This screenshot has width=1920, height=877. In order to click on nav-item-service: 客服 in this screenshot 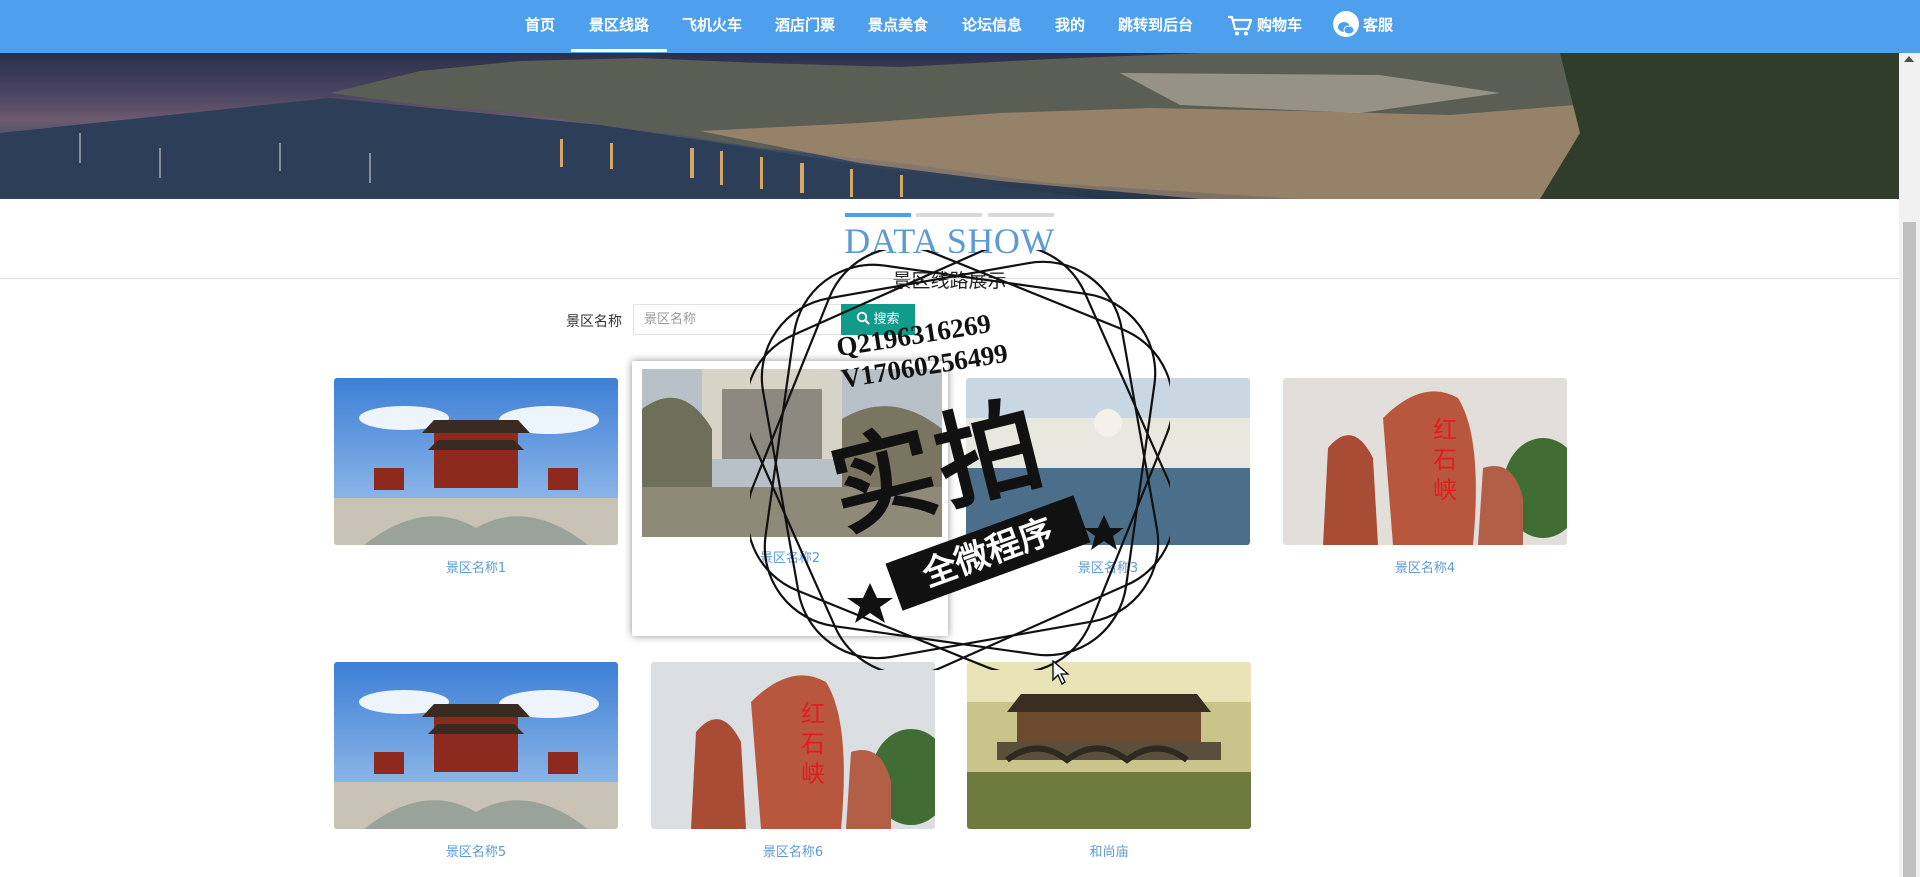, I will do `click(1363, 26)`.